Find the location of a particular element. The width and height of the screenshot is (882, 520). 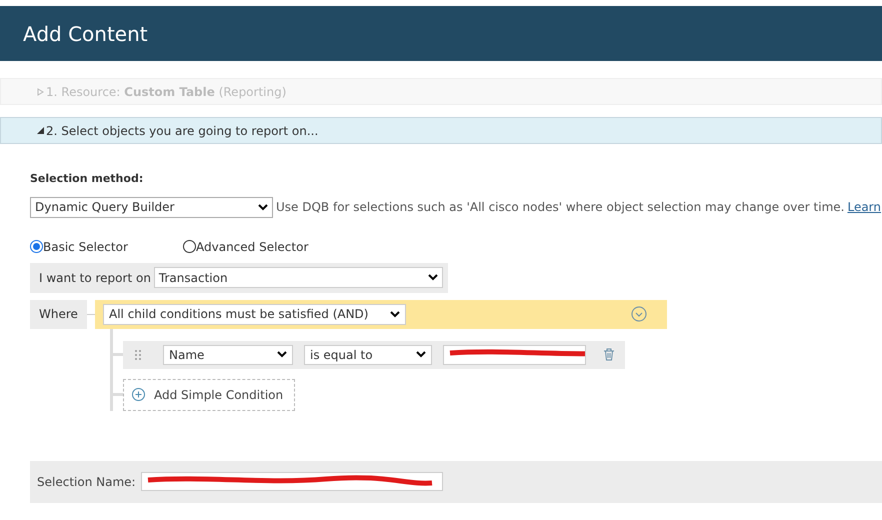

trash-icon is located at coordinates (609, 354).